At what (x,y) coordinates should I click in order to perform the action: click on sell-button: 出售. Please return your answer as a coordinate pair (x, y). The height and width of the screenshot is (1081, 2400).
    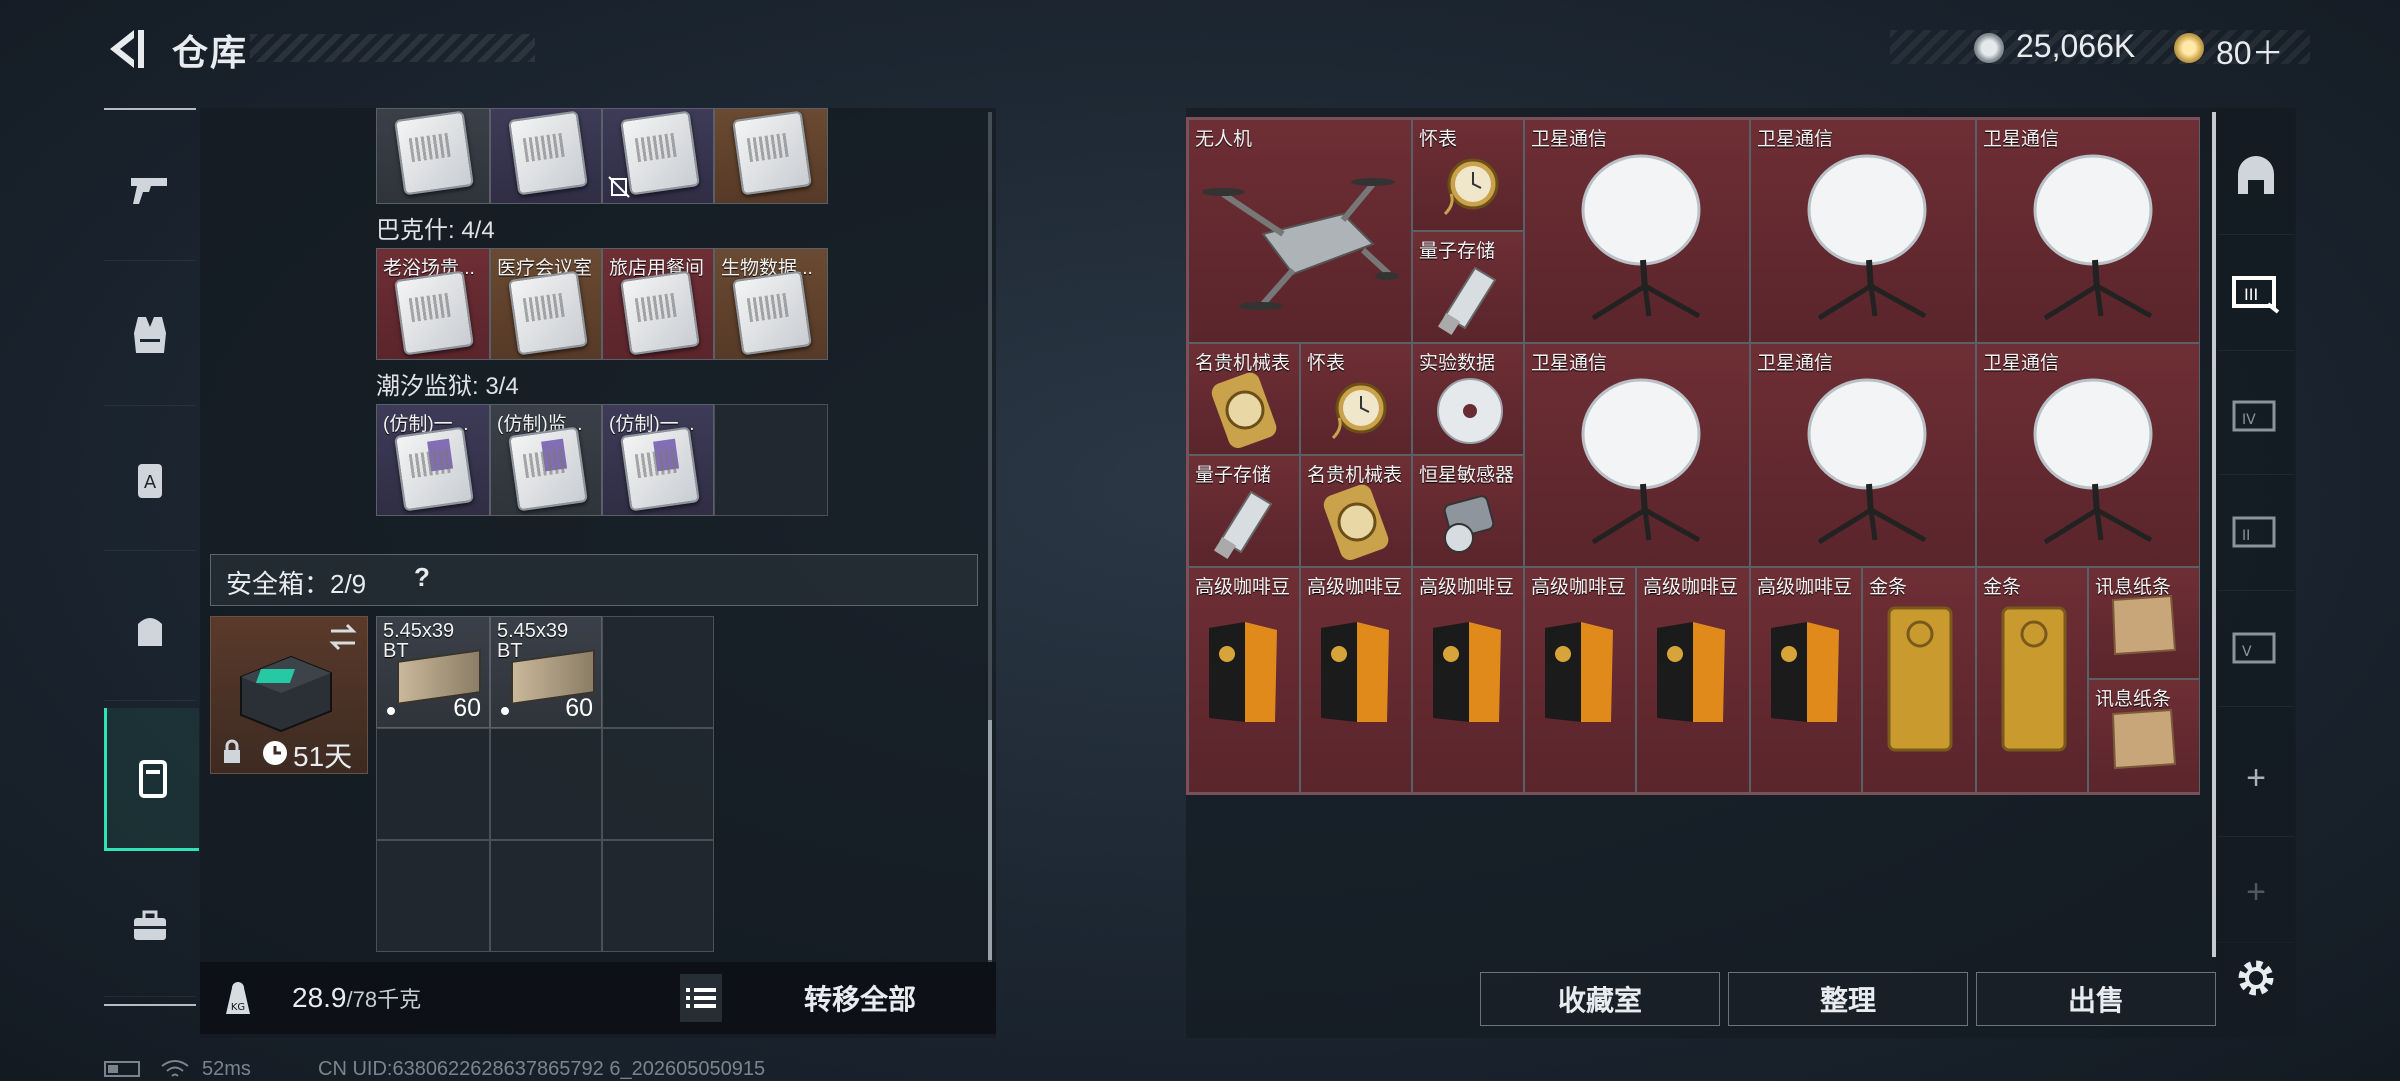
    Looking at the image, I should click on (2096, 999).